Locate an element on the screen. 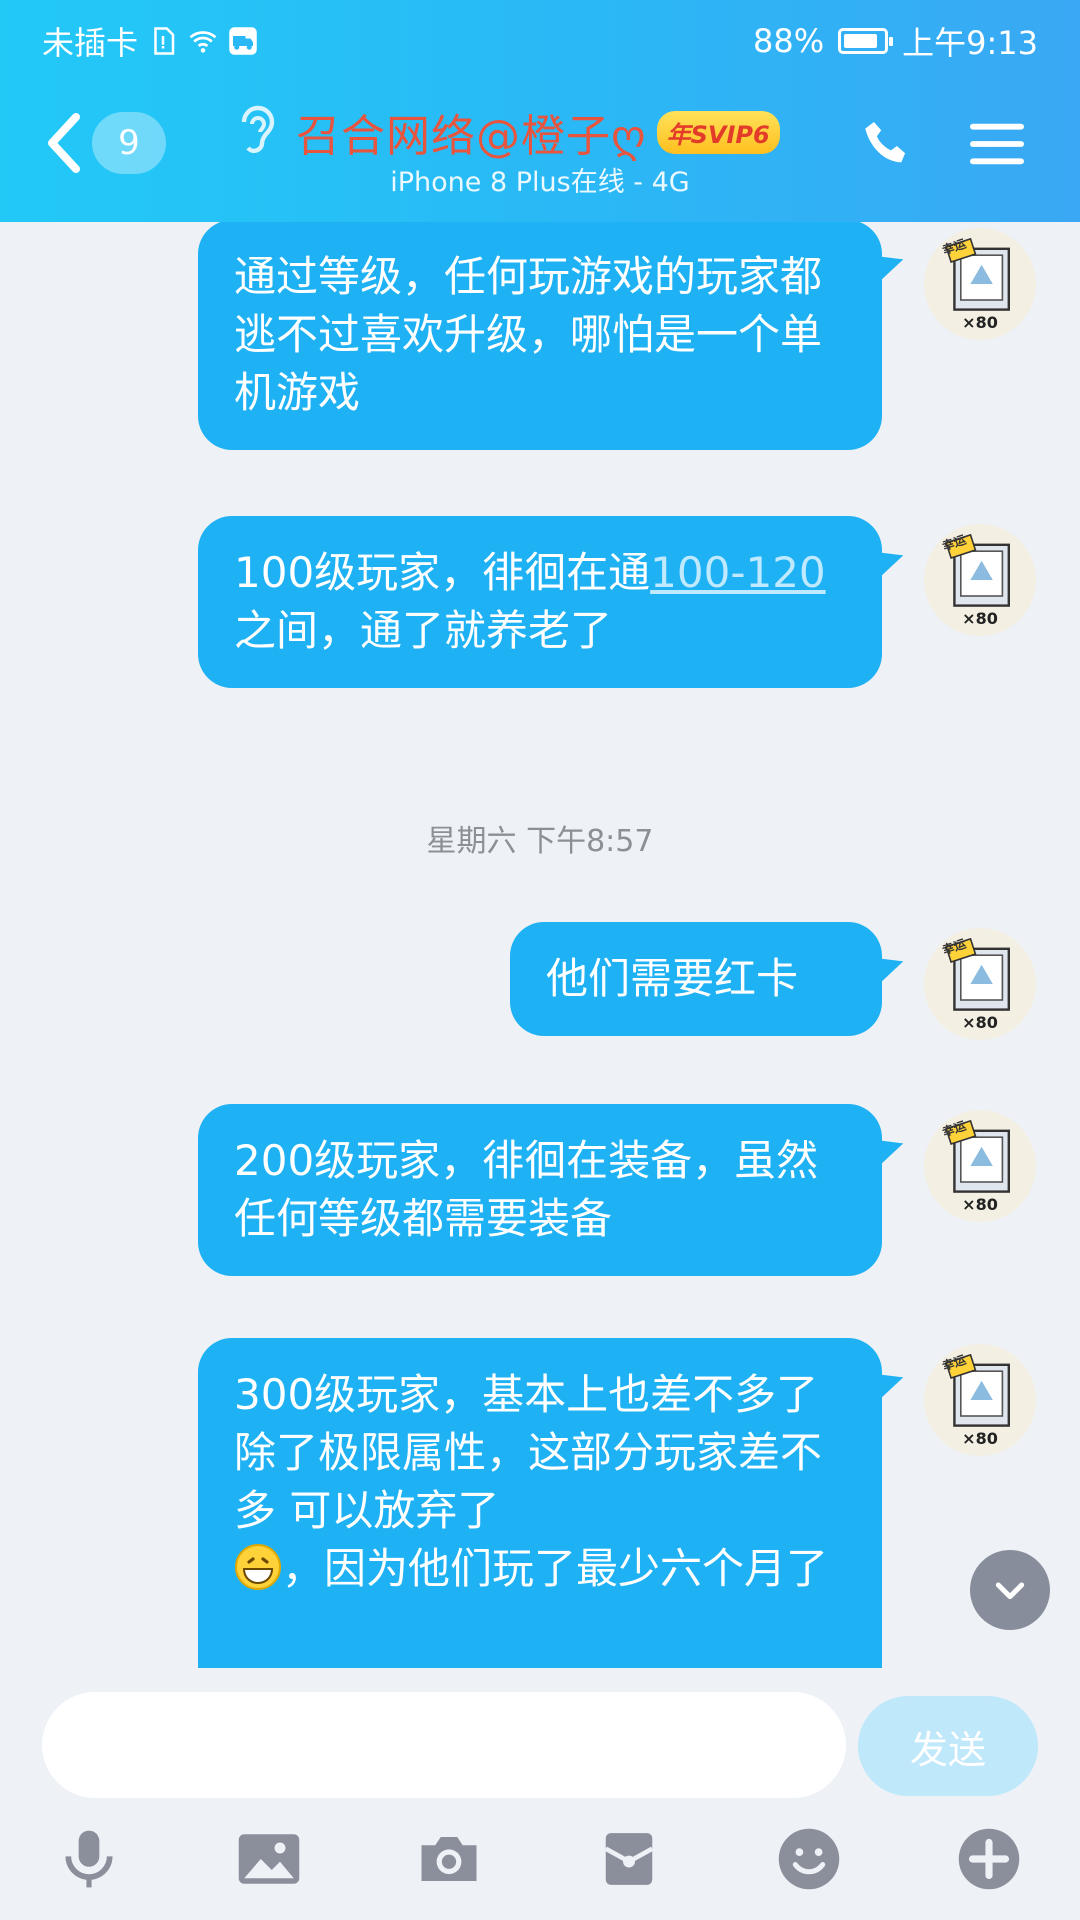 The image size is (1080, 1920). message-link: 100-120 is located at coordinates (738, 572).